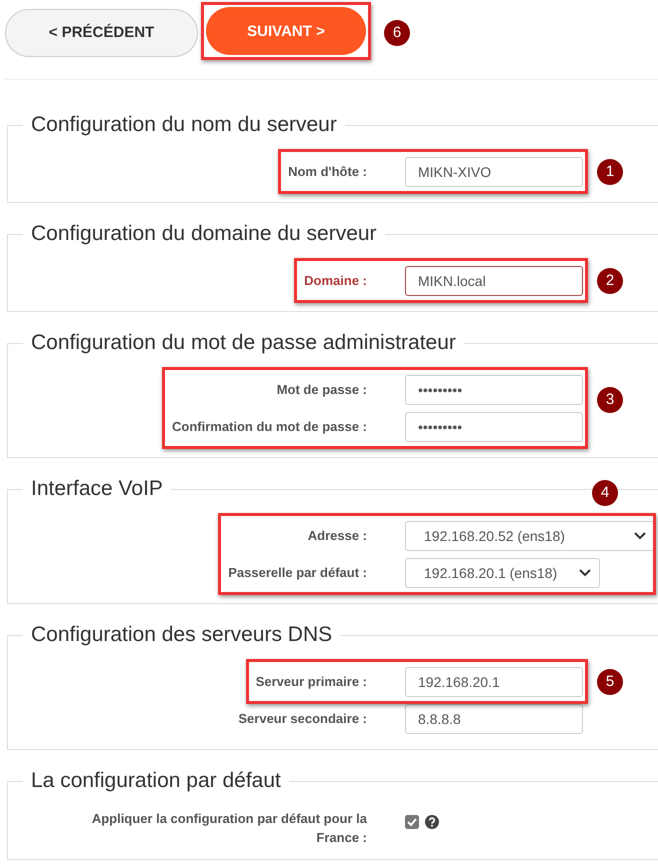 This screenshot has width=658, height=868. I want to click on text-field: MIKN.local, so click(494, 281).